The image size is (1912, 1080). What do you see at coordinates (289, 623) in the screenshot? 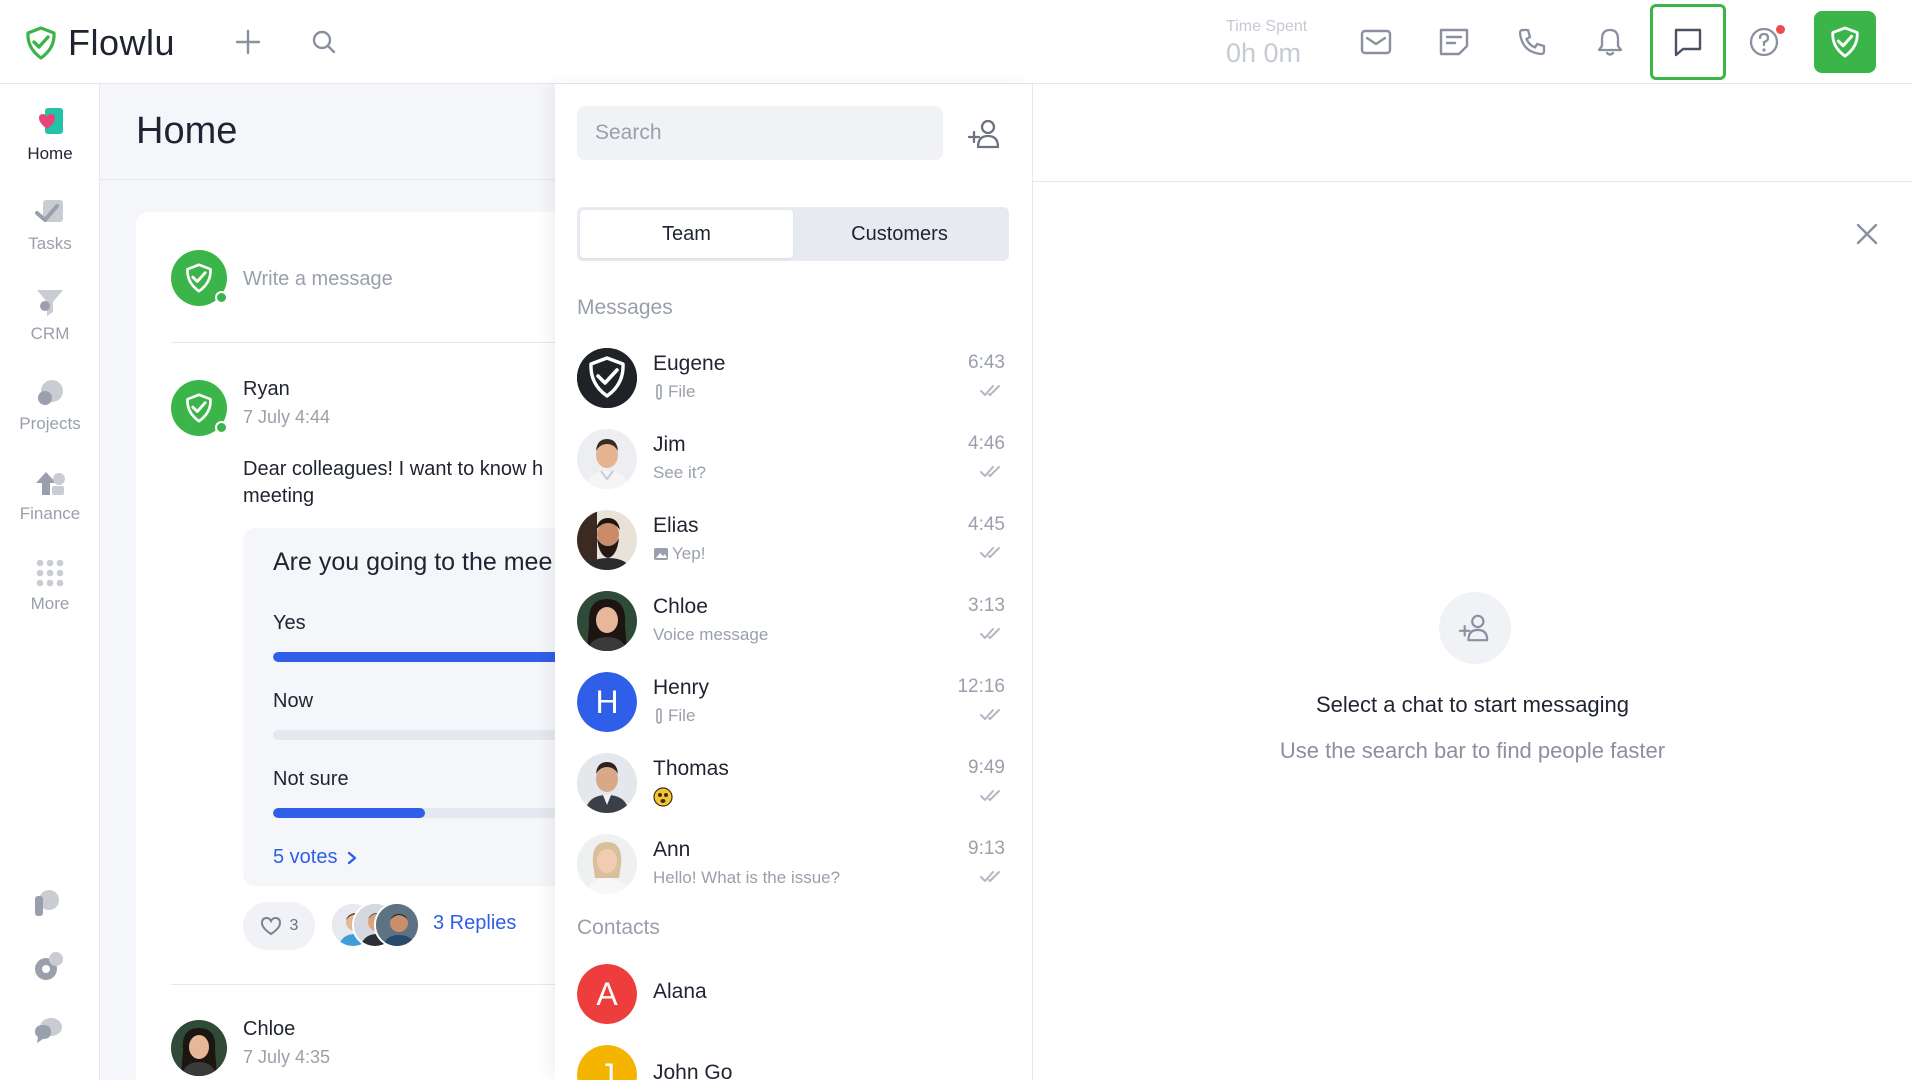
I see `poll-option-label: Yes` at bounding box center [289, 623].